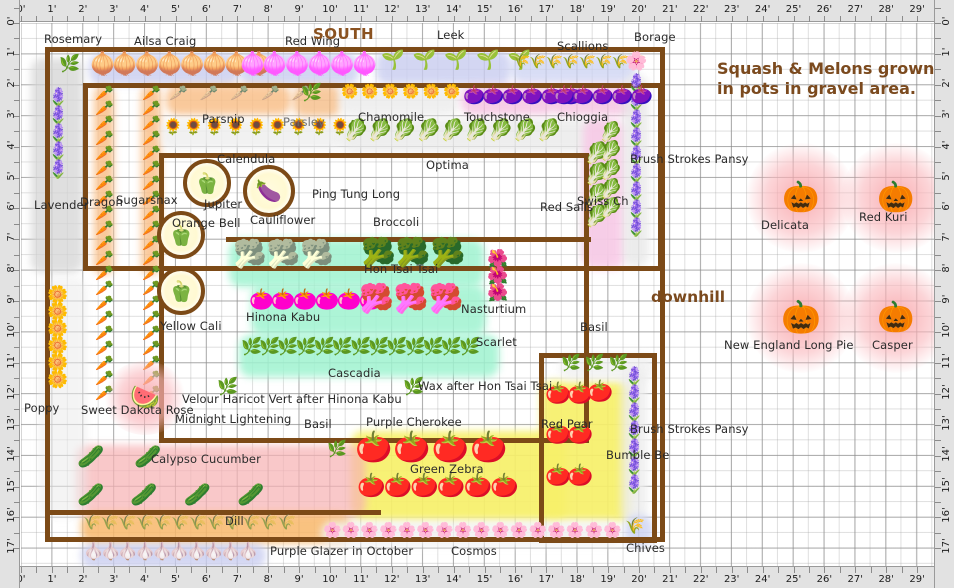  Describe the element at coordinates (438, 486) in the screenshot. I see `row-green-zebra-tomato: 🍅🍅🍅🍅🍅🍅` at that location.